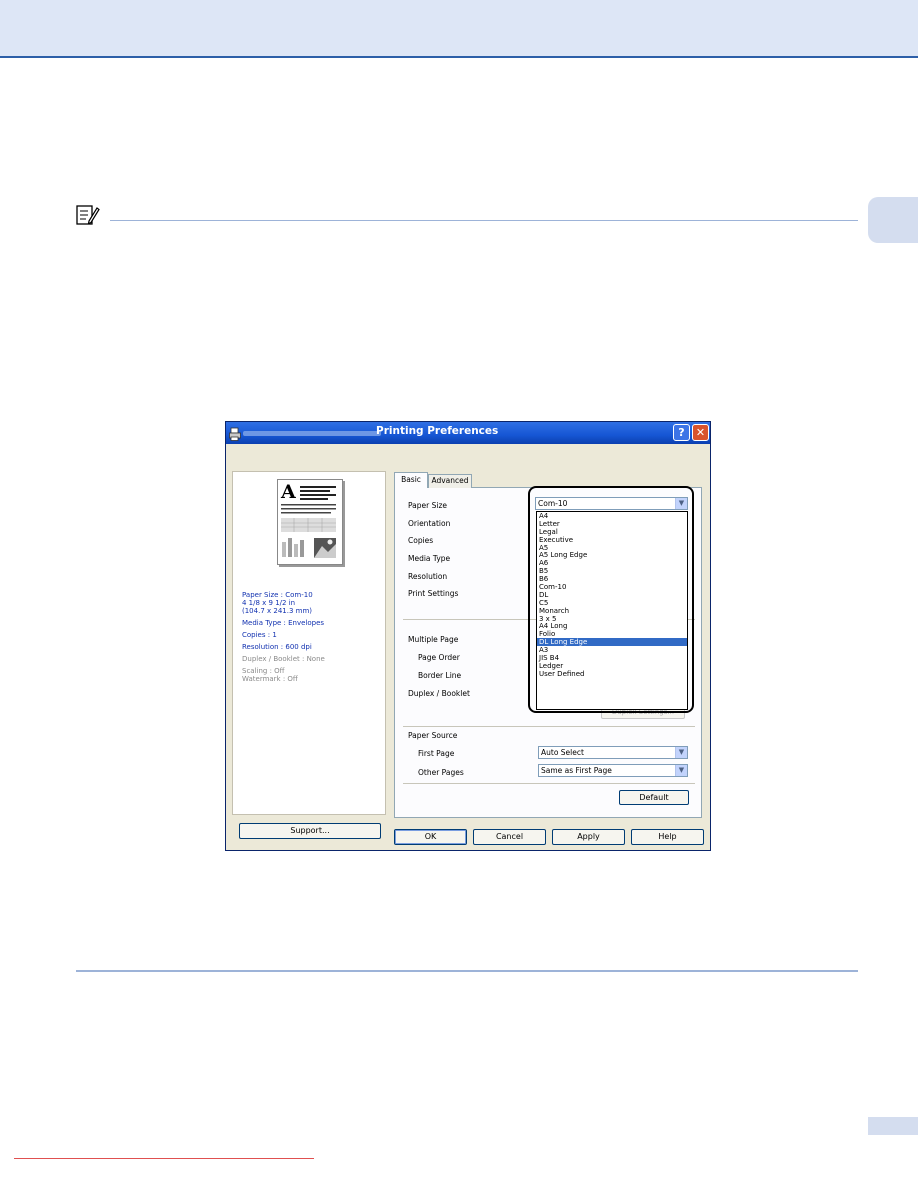  Describe the element at coordinates (681, 432) in the screenshot. I see `title-help-button: ?` at that location.